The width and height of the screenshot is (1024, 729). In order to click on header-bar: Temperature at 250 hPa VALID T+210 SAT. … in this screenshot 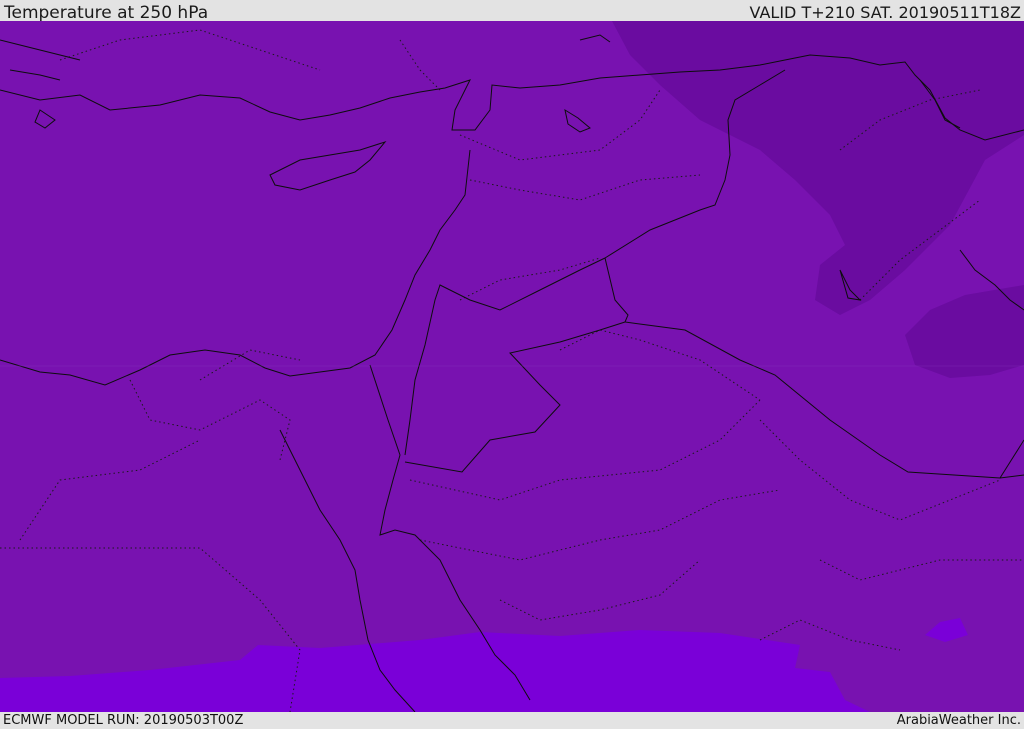, I will do `click(512, 11)`.